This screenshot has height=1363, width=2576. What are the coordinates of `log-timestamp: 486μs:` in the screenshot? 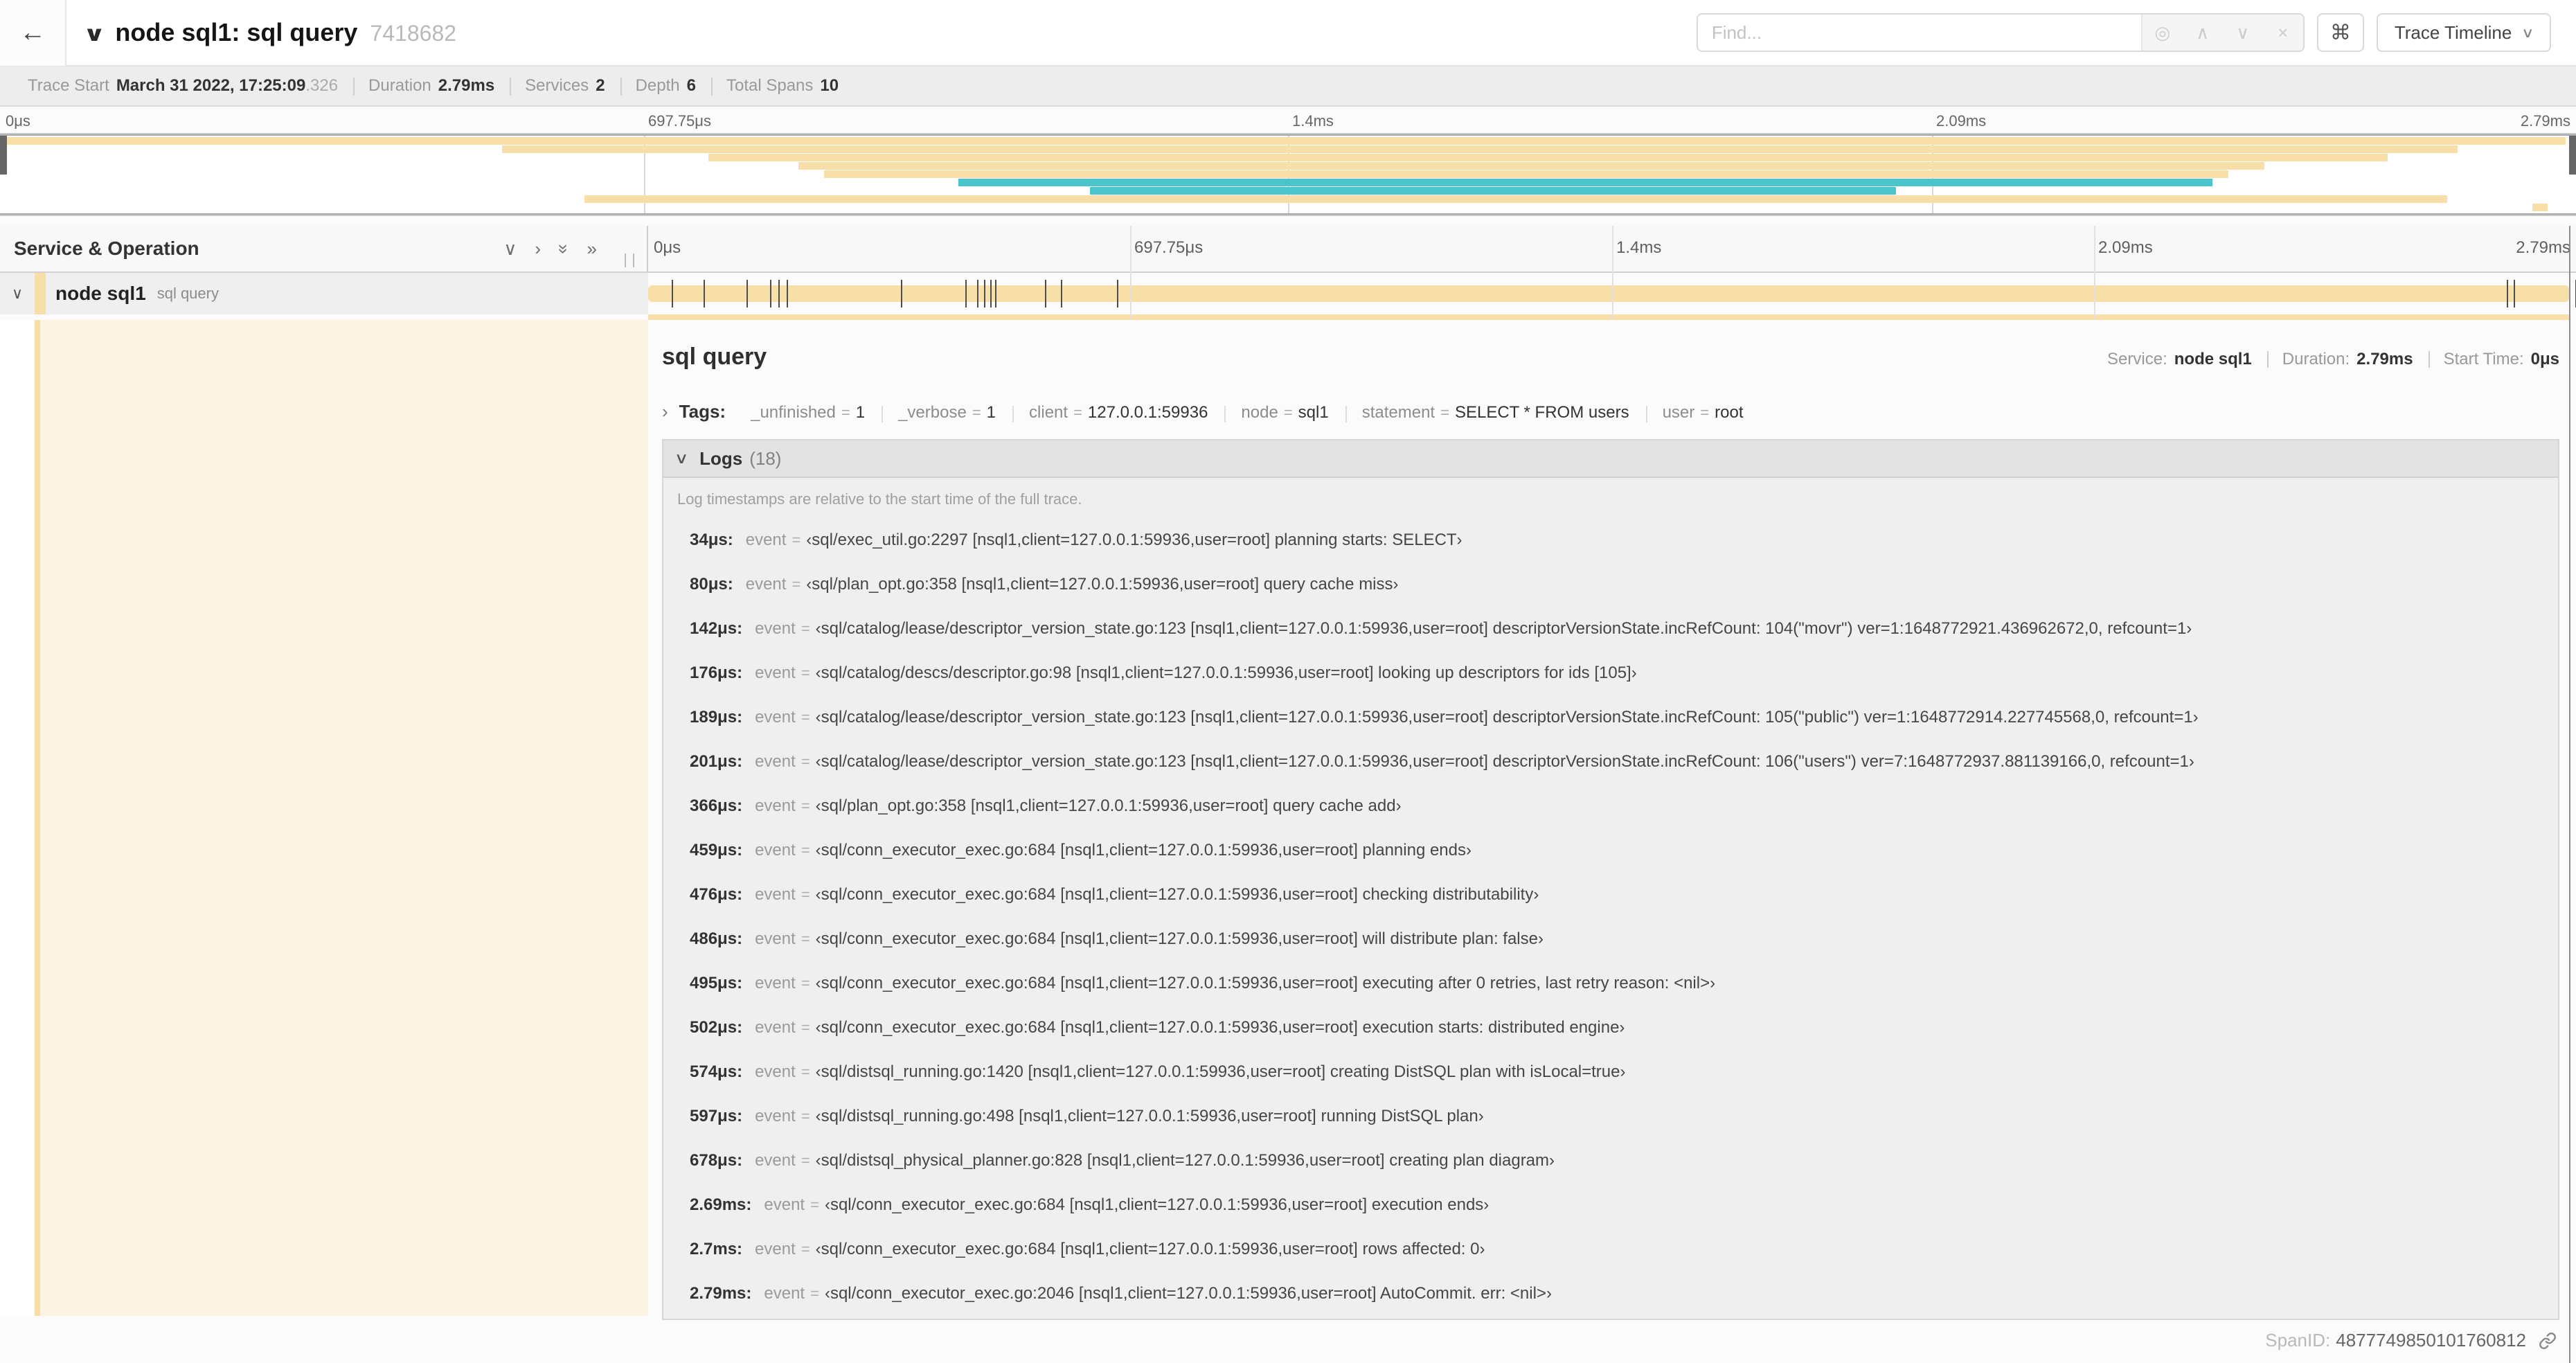 It's located at (716, 939).